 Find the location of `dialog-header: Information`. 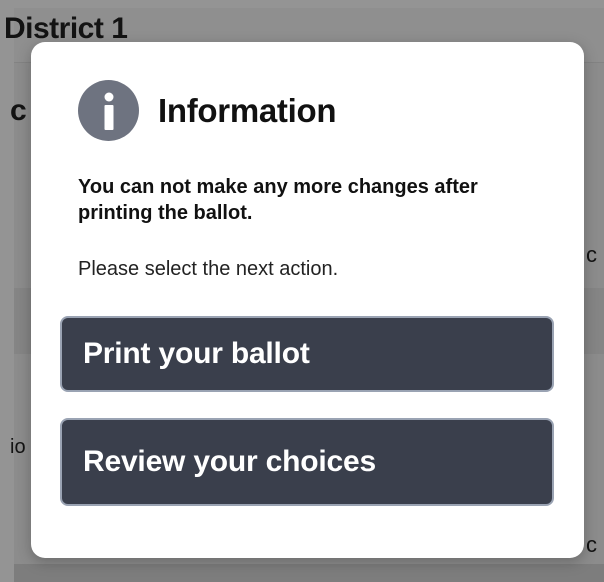

dialog-header: Information is located at coordinates (207, 110).